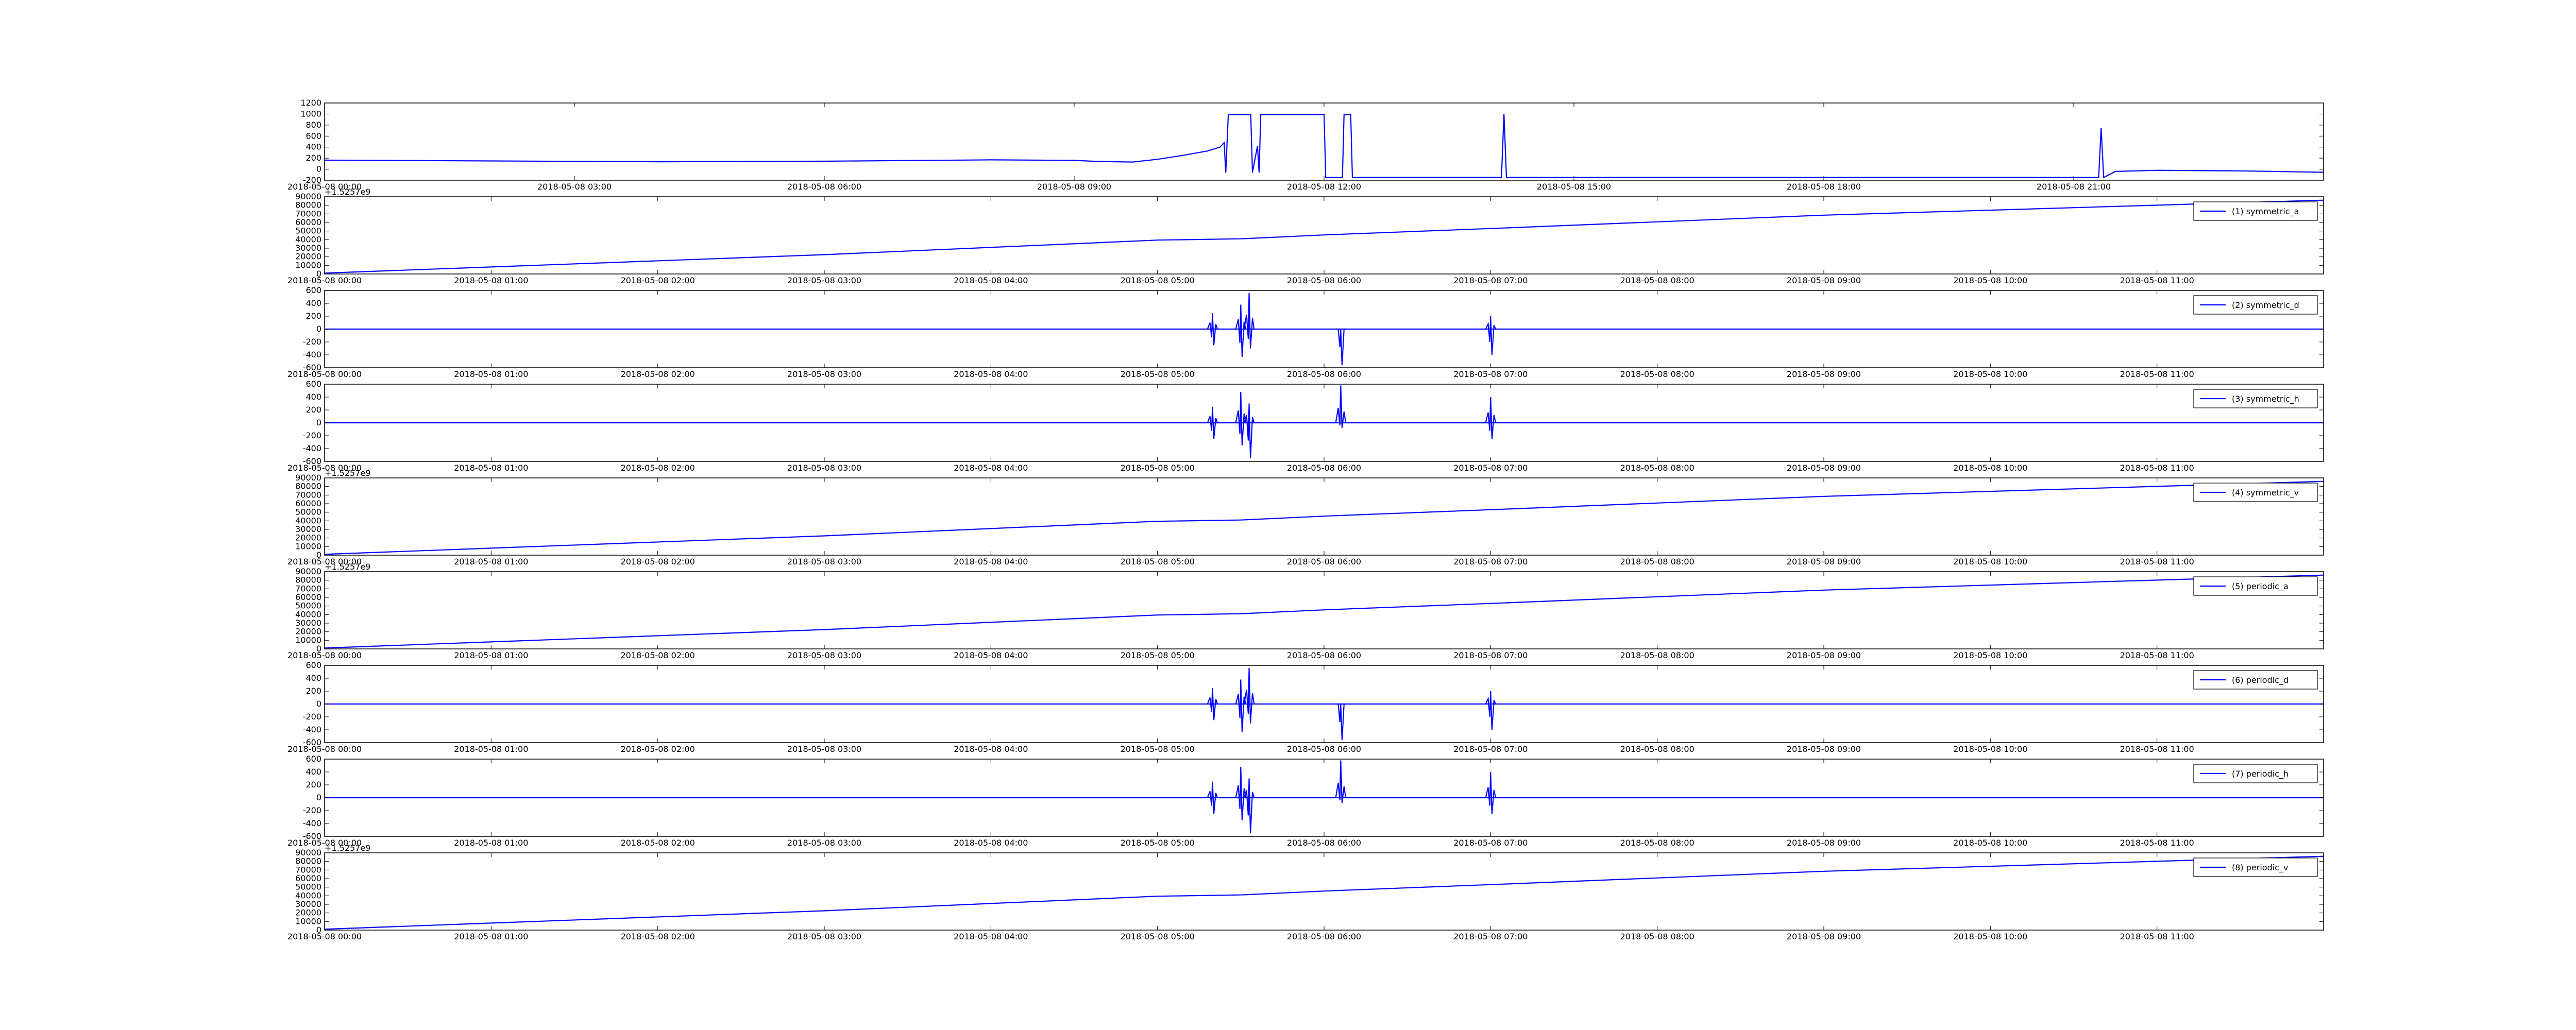  I want to click on y-tick-label: -200, so click(312, 435).